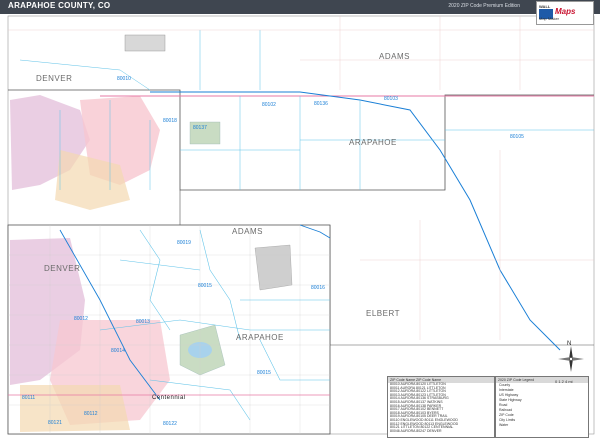 Image resolution: width=600 pixels, height=440 pixels. I want to click on compass-rose-icon, so click(571, 359).